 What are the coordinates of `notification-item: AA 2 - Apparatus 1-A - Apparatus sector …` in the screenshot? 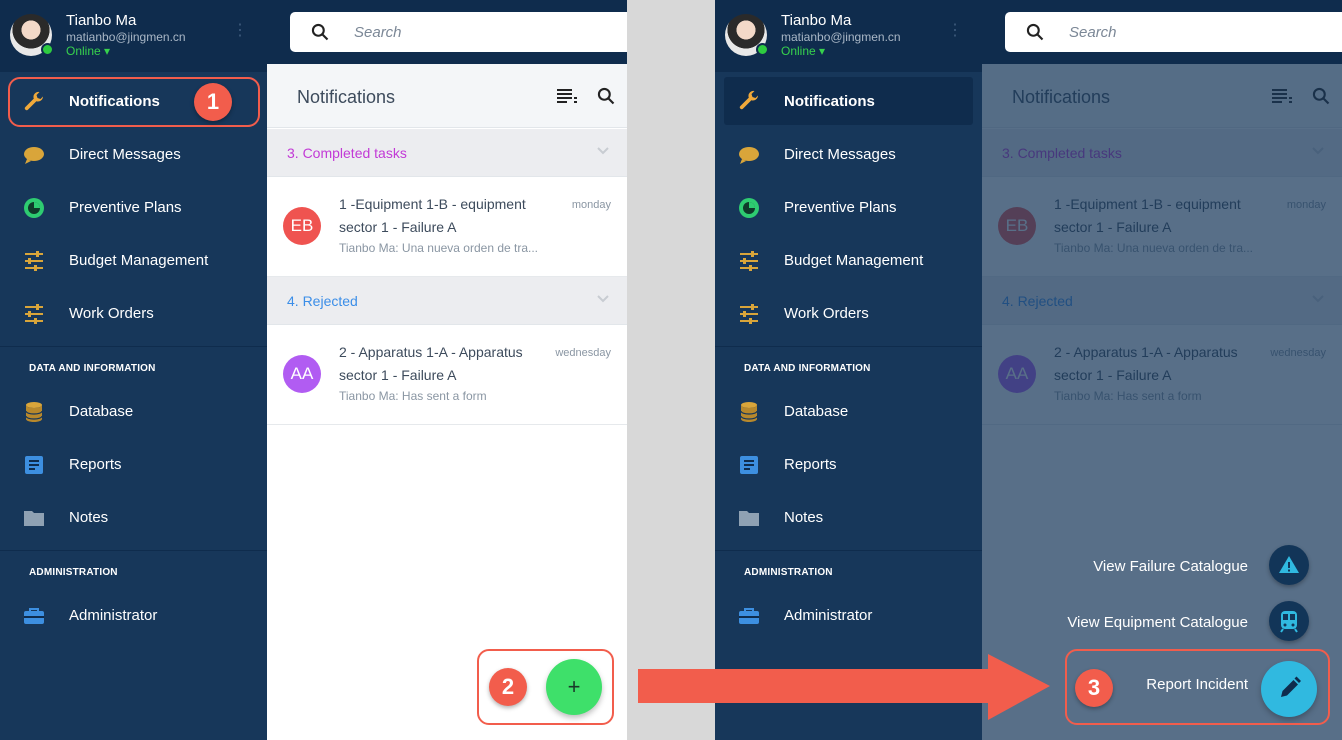 It's located at (447, 375).